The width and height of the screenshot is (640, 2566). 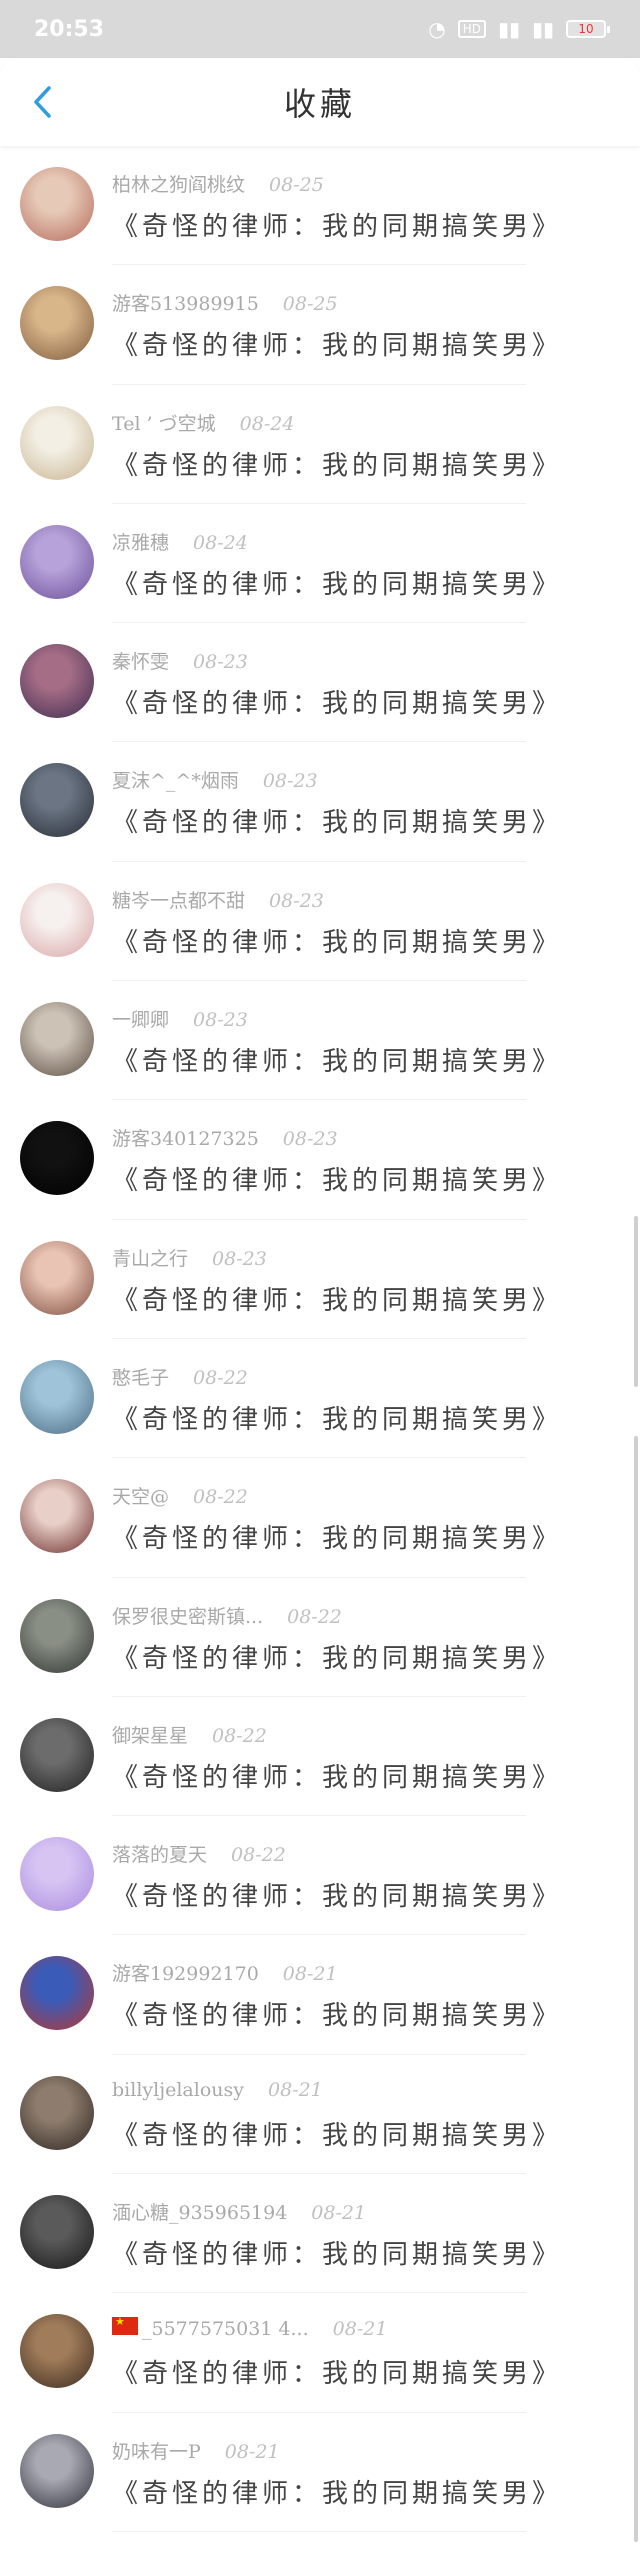 What do you see at coordinates (150, 1258) in the screenshot?
I see `user-name: 青山之行` at bounding box center [150, 1258].